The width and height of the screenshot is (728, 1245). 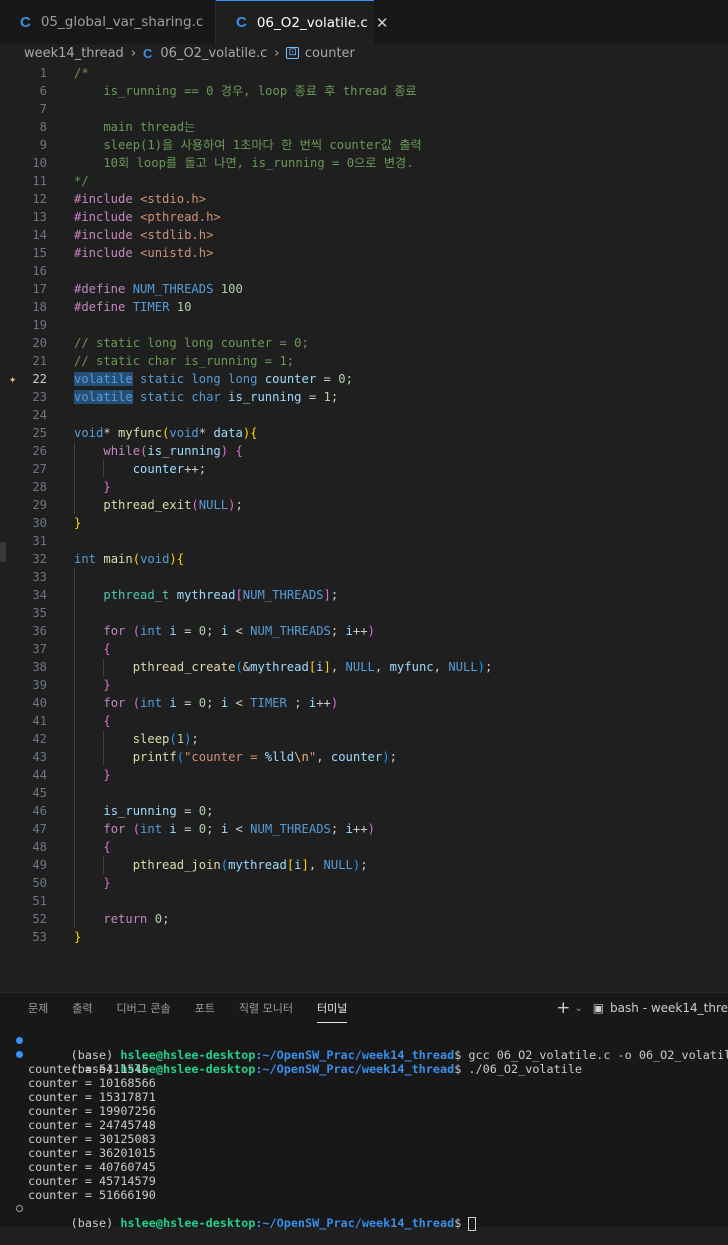 I want to click on code-line: 30}, so click(x=364, y=523).